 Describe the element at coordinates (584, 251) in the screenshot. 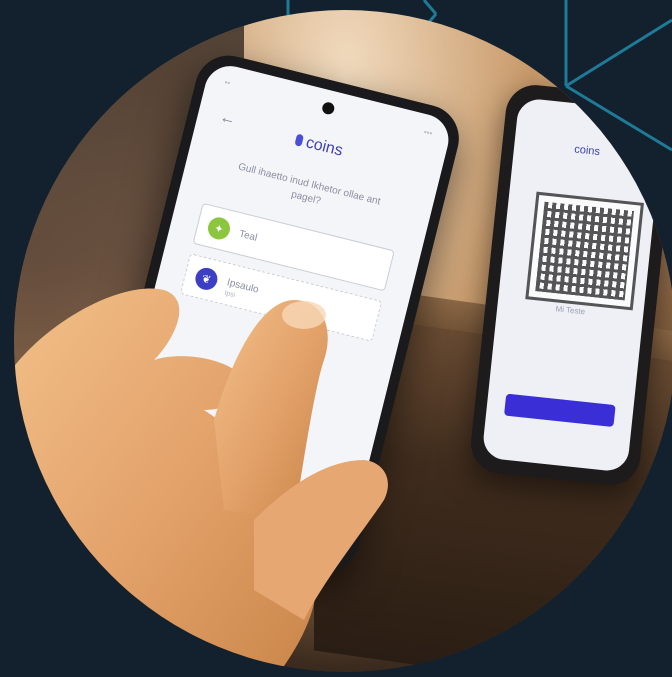

I see `qr-code` at that location.